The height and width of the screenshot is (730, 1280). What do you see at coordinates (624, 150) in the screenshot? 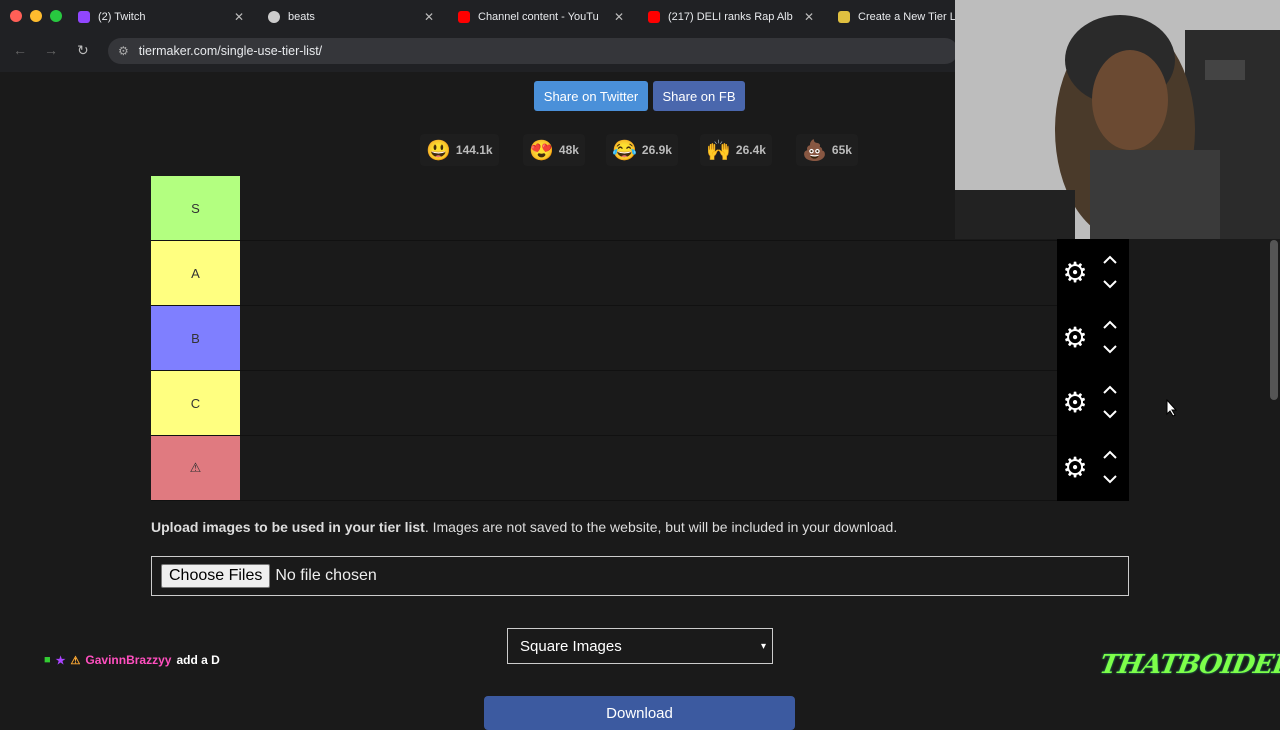
I see `laugh-emoji-icon: 😂` at bounding box center [624, 150].